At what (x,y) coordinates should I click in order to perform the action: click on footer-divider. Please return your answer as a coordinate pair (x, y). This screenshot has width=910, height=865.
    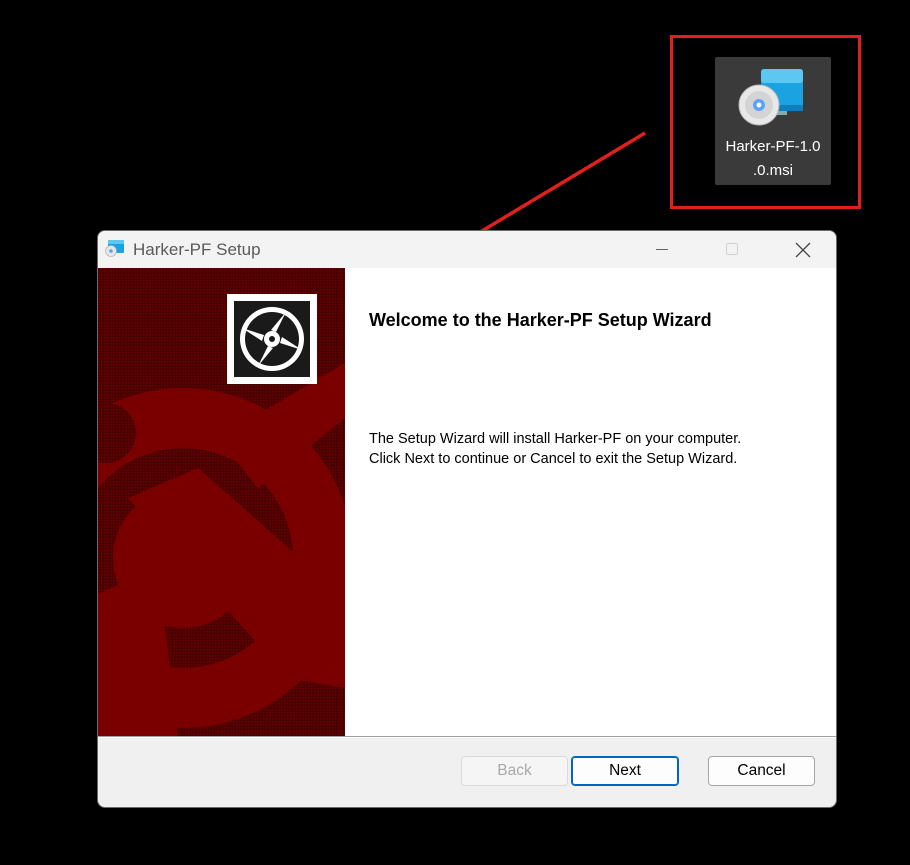
    Looking at the image, I should click on (467, 737).